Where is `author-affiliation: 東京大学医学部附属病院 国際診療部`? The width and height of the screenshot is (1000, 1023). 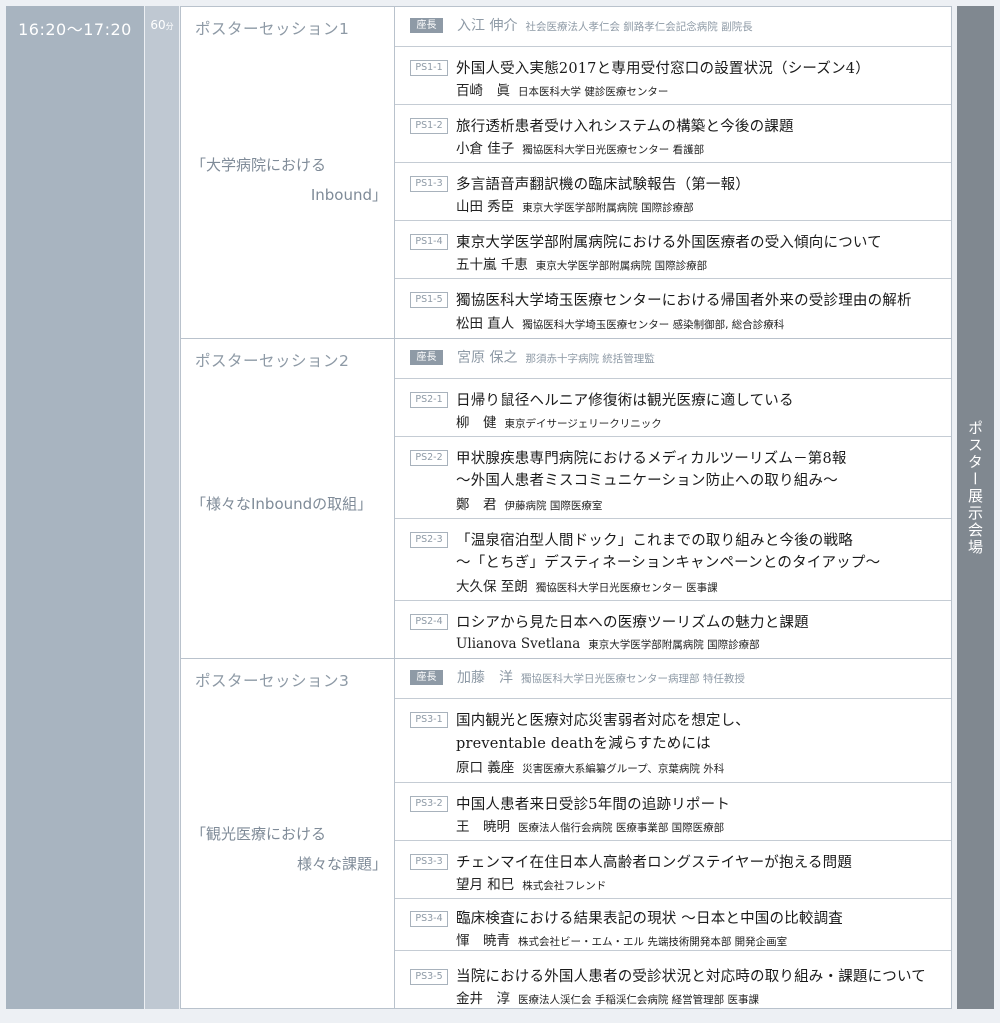 author-affiliation: 東京大学医学部附属病院 国際診療部 is located at coordinates (608, 208).